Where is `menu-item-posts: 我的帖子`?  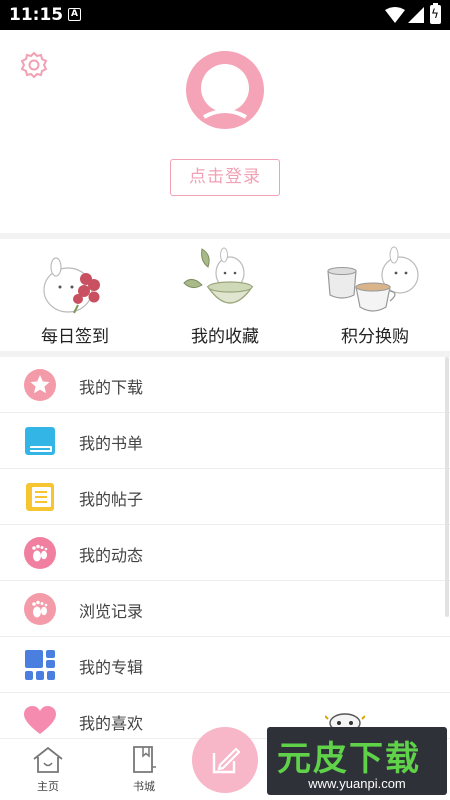
menu-item-posts: 我的帖子 is located at coordinates (225, 497).